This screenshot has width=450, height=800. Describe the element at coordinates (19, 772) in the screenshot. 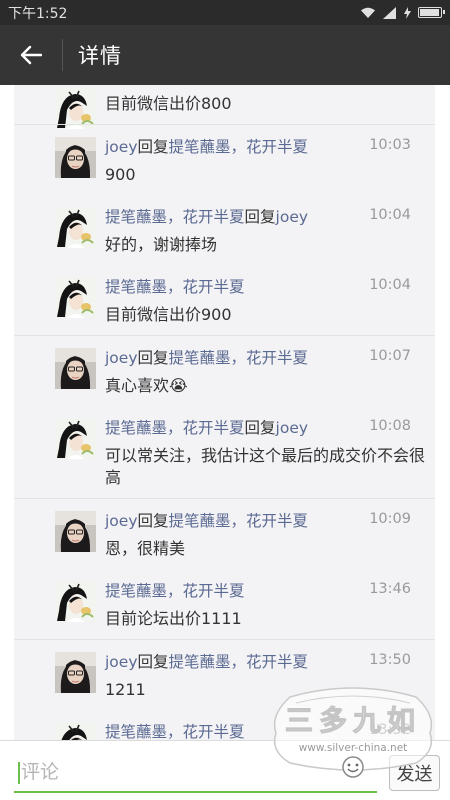

I see `text-cursor` at that location.